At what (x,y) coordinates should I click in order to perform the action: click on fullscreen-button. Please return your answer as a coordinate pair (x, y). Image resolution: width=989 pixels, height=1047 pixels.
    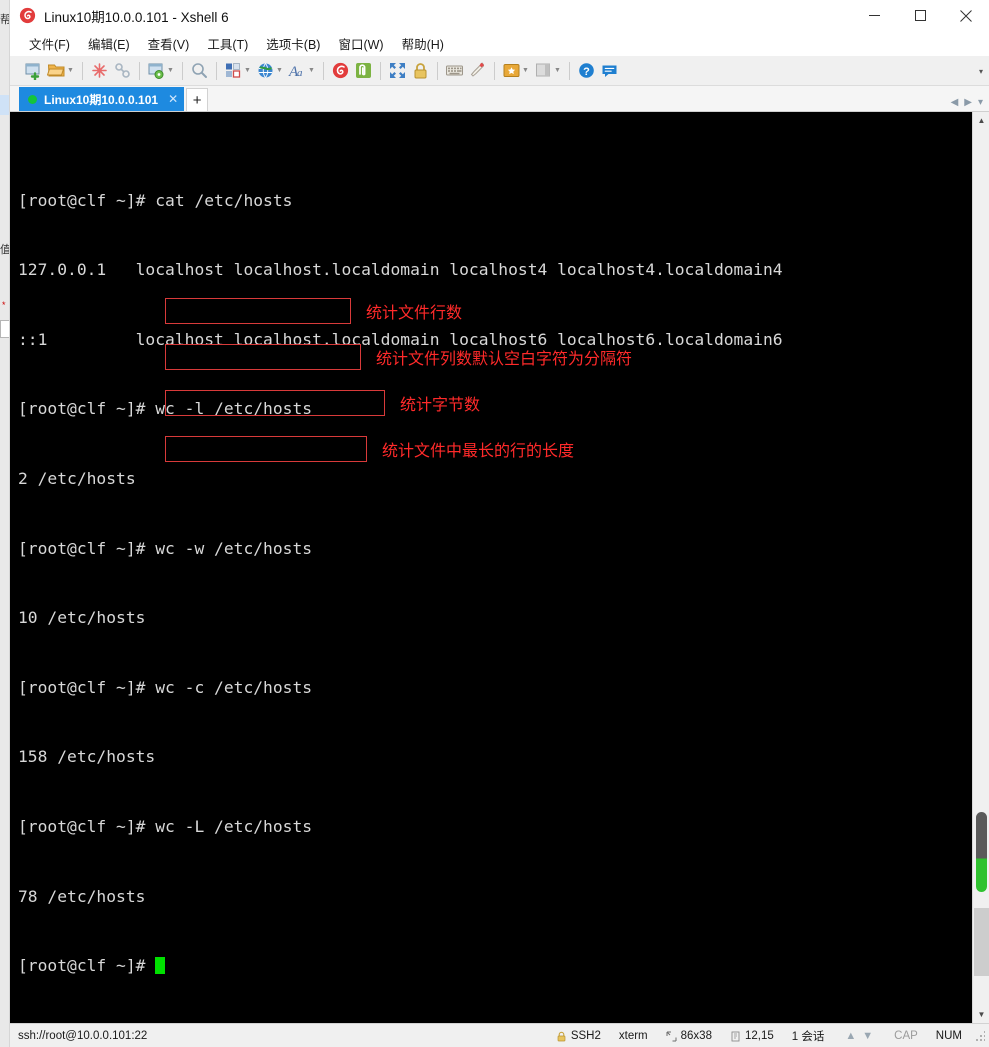
    Looking at the image, I should click on (397, 71).